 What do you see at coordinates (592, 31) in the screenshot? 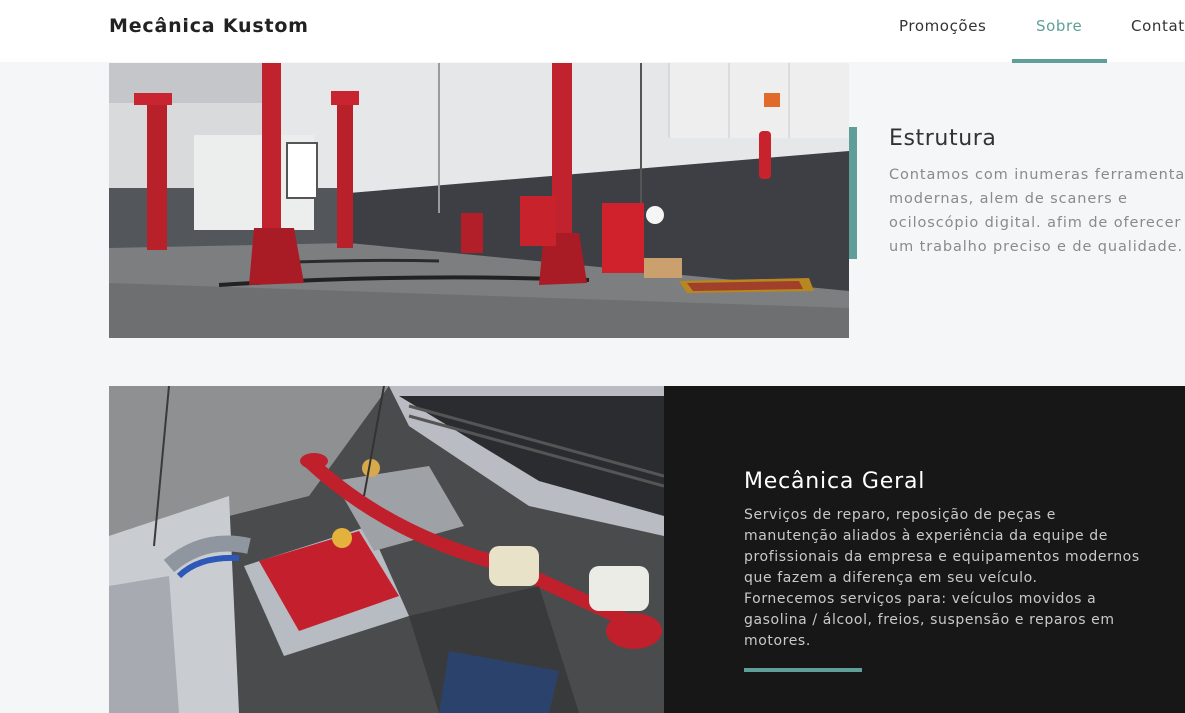
I see `site-header: Mecânica Kustom Promoções Sobre Contat` at bounding box center [592, 31].